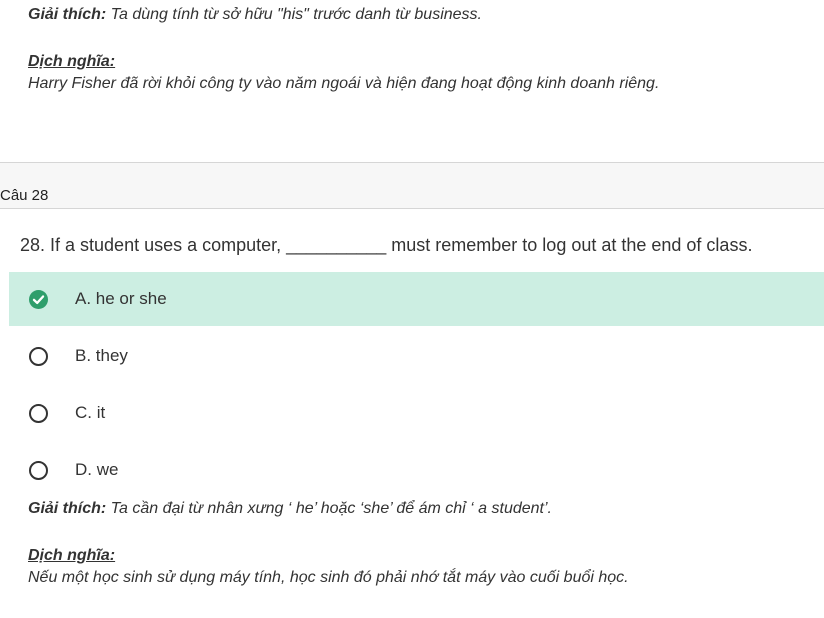 This screenshot has width=824, height=618. Describe the element at coordinates (121, 298) in the screenshot. I see `option-label: A. he or she` at that location.